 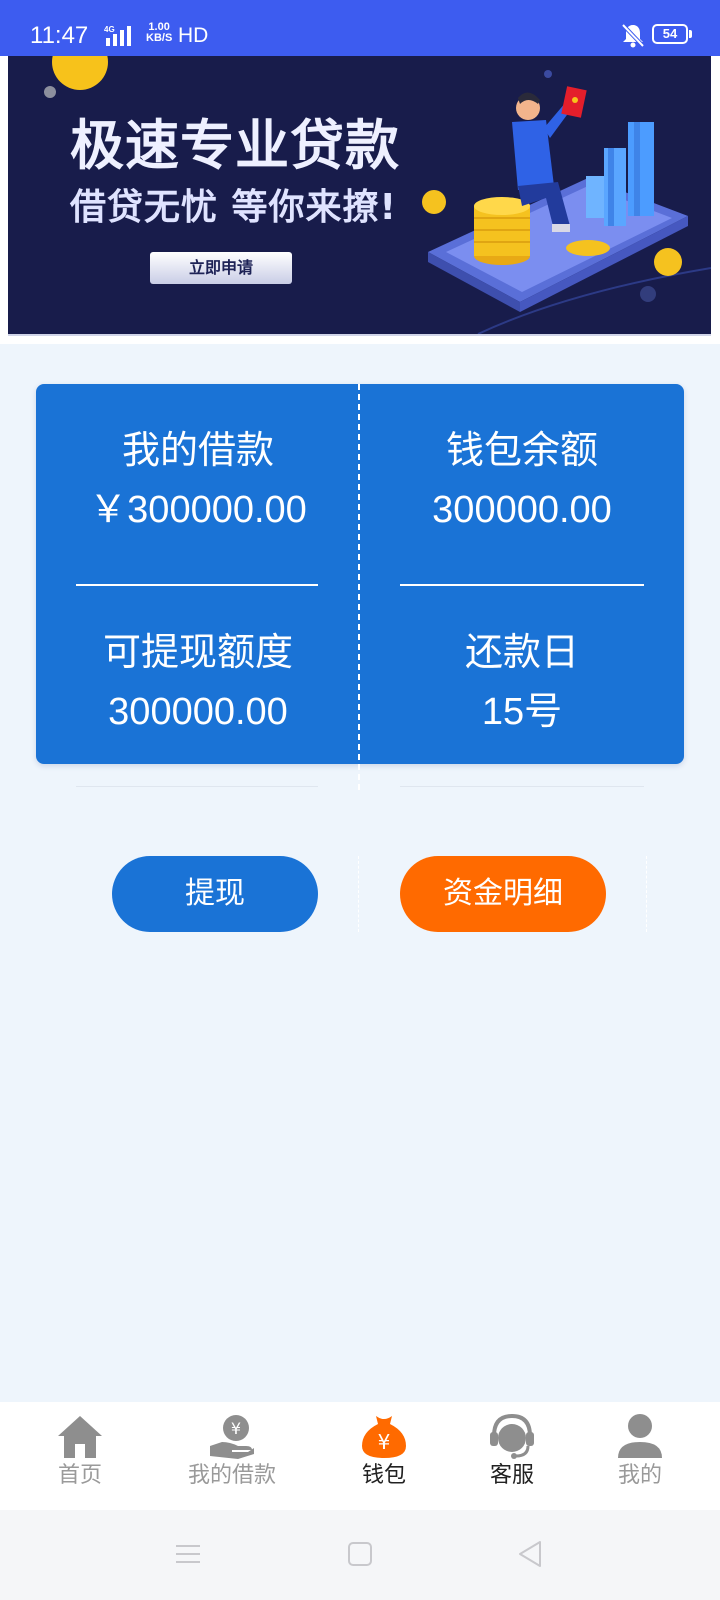 I want to click on loan-hand-icon: ¥, so click(x=232, y=1437).